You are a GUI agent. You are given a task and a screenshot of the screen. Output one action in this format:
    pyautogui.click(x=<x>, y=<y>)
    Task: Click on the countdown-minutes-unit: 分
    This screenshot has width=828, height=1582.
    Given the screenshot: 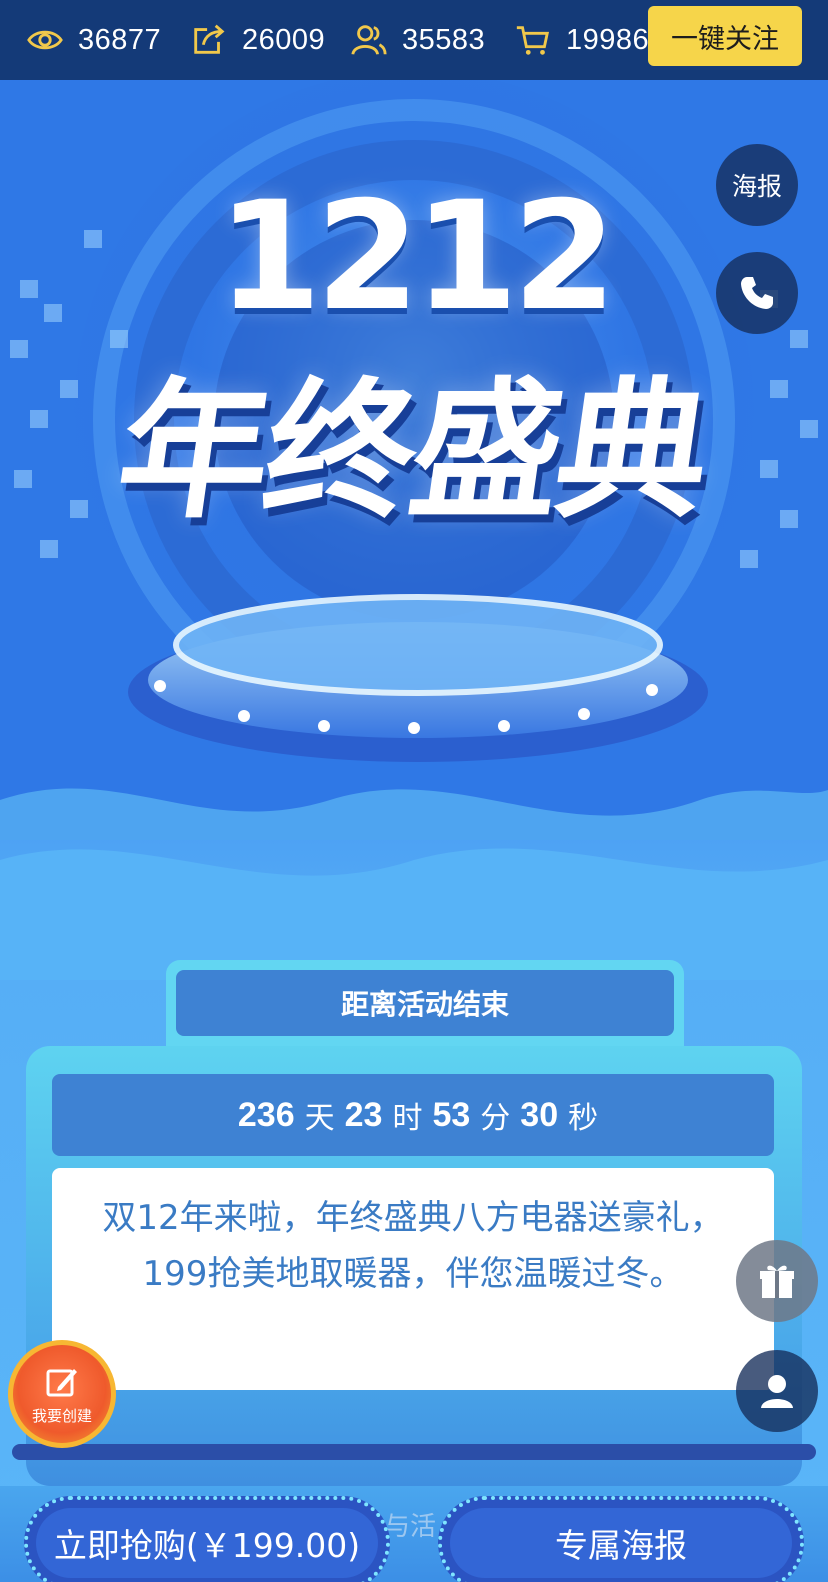 What is the action you would take?
    pyautogui.click(x=495, y=1118)
    